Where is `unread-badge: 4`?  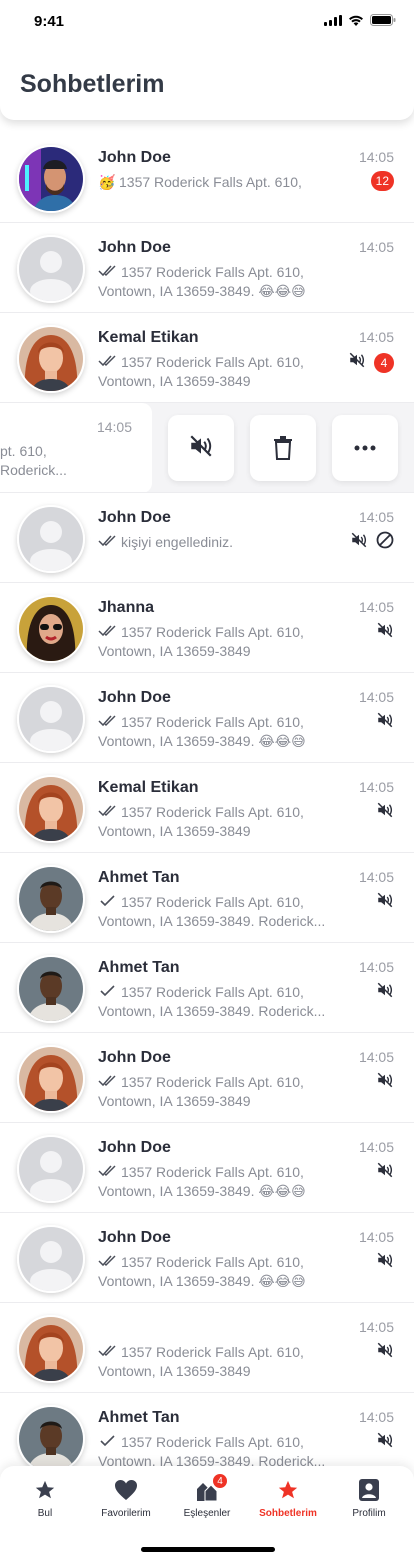
unread-badge: 4 is located at coordinates (384, 362).